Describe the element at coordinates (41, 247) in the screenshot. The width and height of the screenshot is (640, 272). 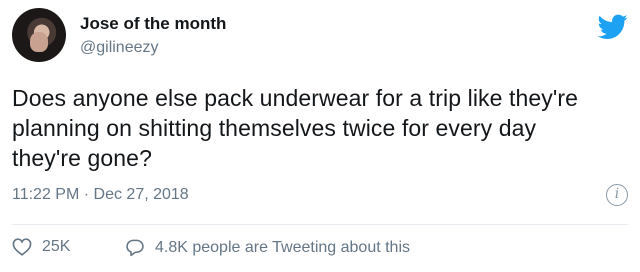
I see `like-button: 25K` at that location.